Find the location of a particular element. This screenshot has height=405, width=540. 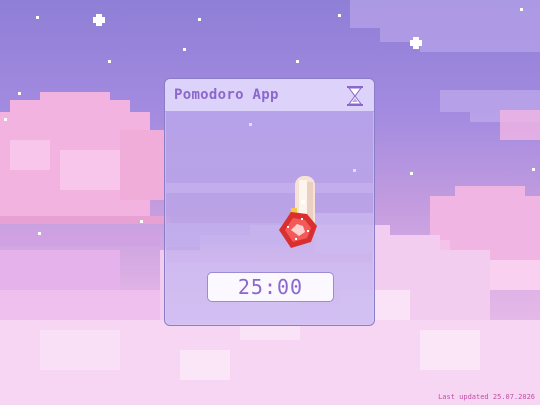

window-titlebar: Pomodoro App is located at coordinates (269, 95).